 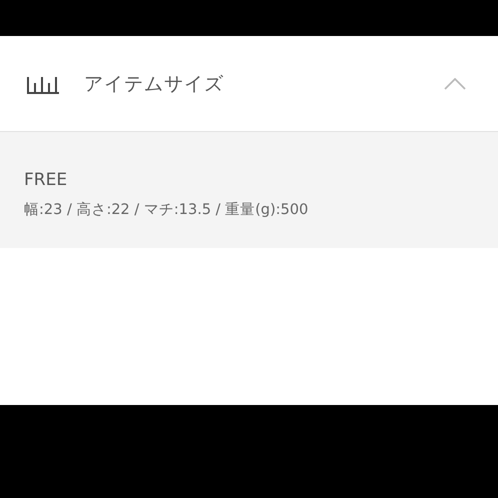 What do you see at coordinates (455, 84) in the screenshot?
I see `chevron-icon` at bounding box center [455, 84].